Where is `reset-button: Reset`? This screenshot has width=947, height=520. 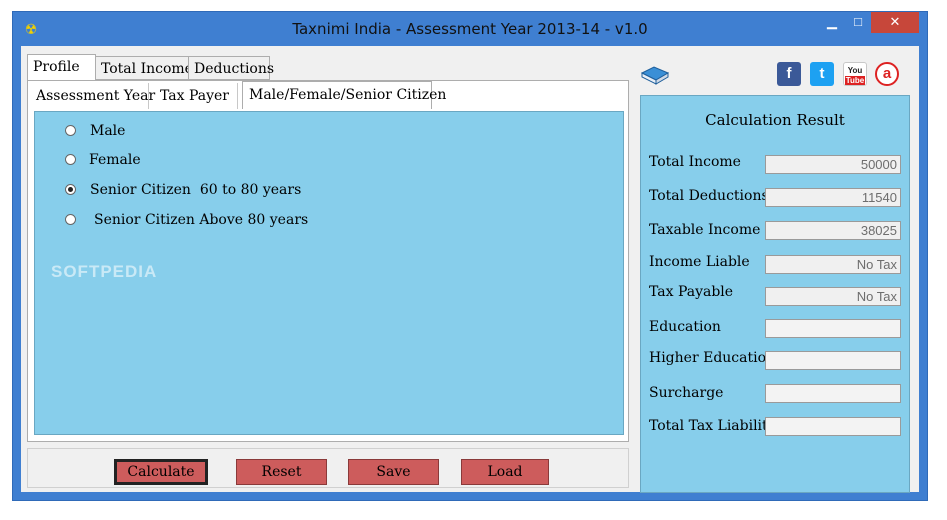 reset-button: Reset is located at coordinates (281, 472).